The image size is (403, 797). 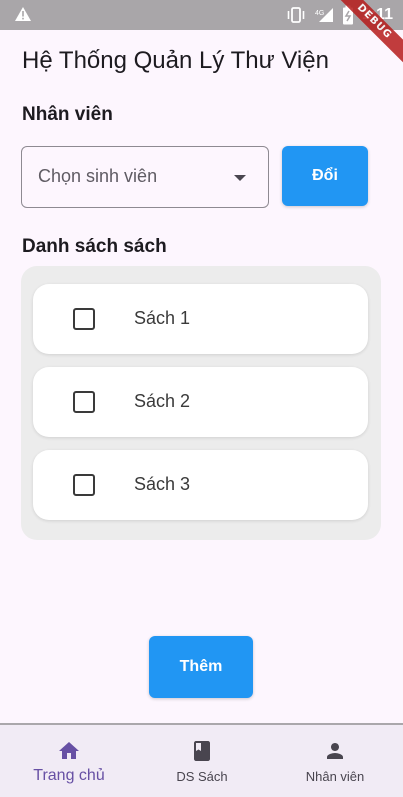 What do you see at coordinates (200, 319) in the screenshot?
I see `book-item-1: Sách 1` at bounding box center [200, 319].